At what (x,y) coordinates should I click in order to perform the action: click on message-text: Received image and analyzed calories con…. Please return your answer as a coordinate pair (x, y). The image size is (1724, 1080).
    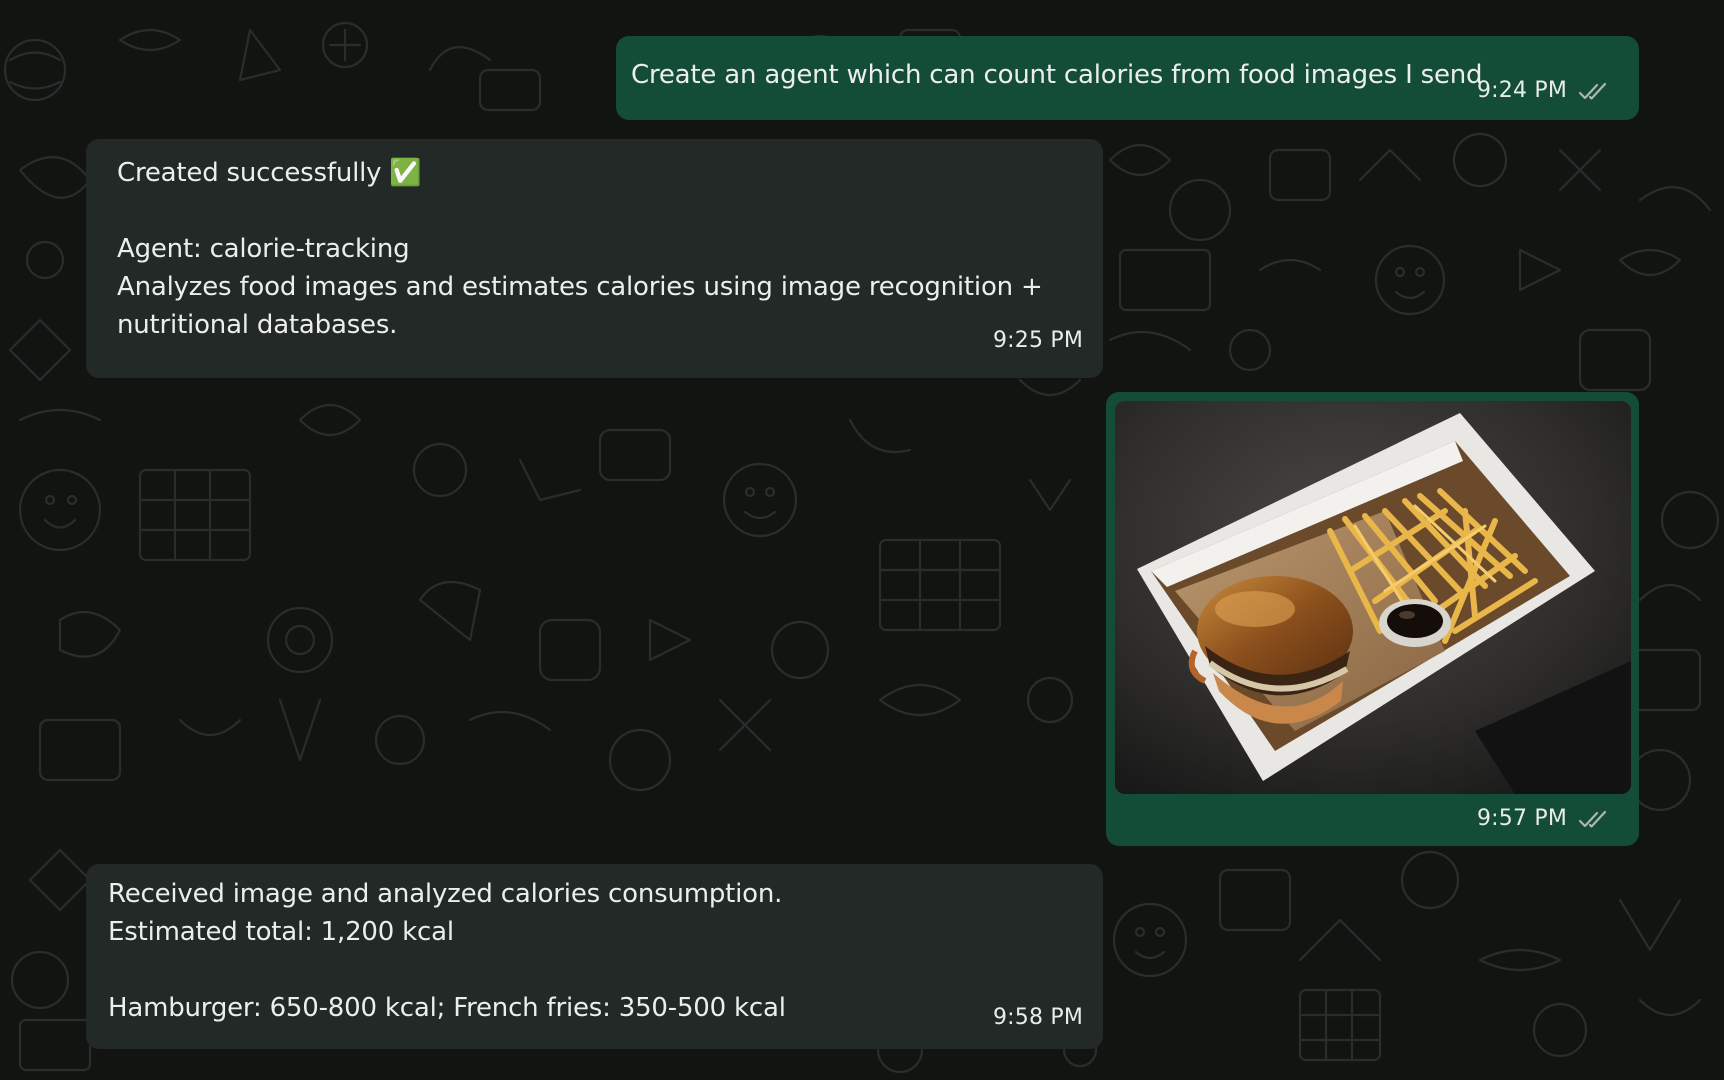
    Looking at the image, I should click on (447, 951).